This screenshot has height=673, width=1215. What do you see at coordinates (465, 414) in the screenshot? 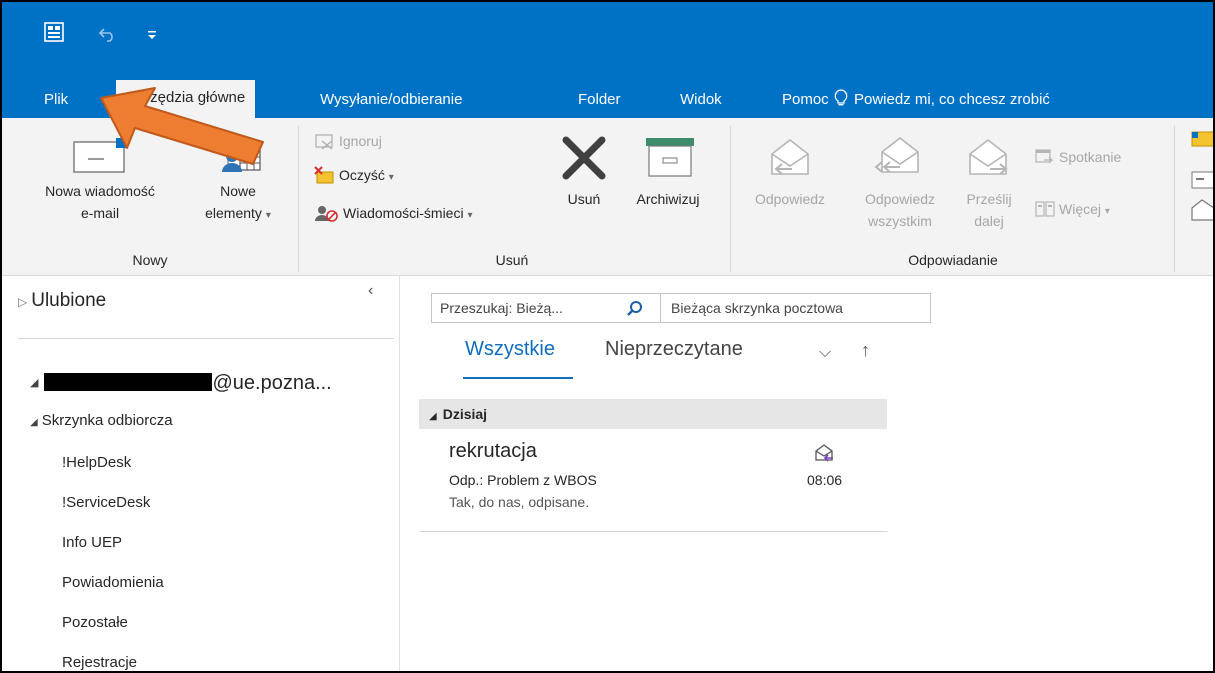
I see `group-label: Dzisiaj` at bounding box center [465, 414].